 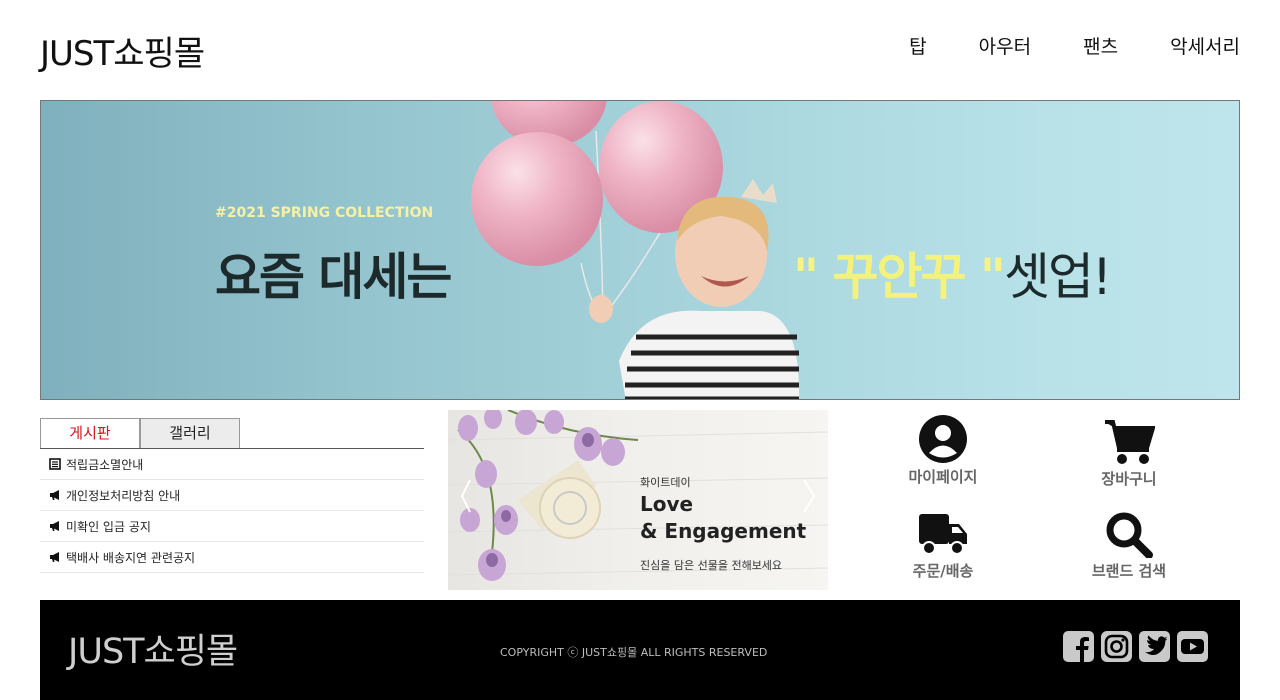 I want to click on highlight-word: 꾸안꾸, so click(x=898, y=277).